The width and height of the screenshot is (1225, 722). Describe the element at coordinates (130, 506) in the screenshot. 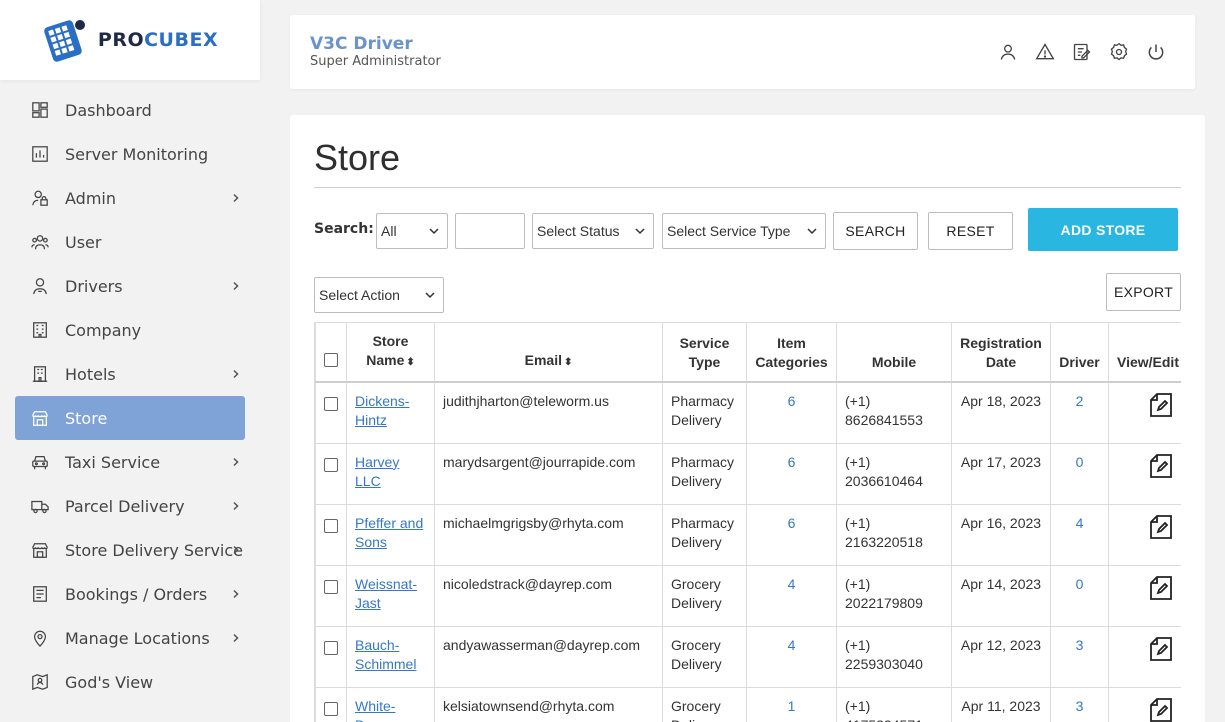

I see `sidebar-item-parcel-delivery: Parcel Delivery` at that location.